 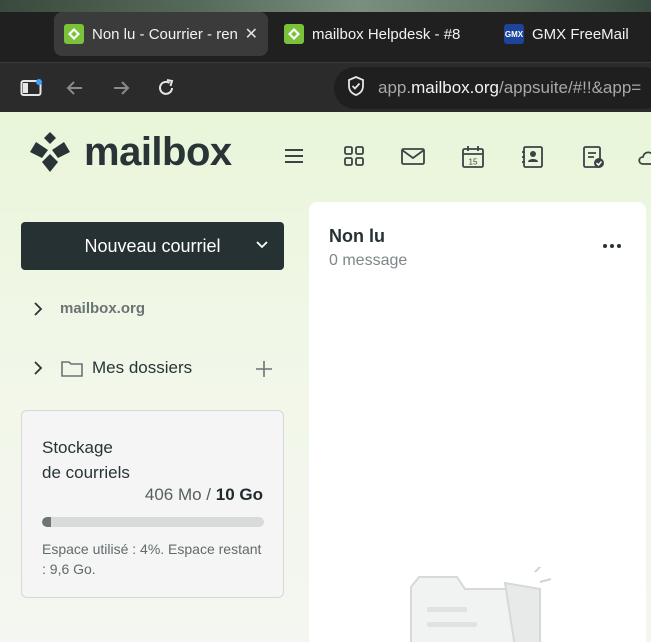 What do you see at coordinates (75, 88) in the screenshot?
I see `back-icon` at bounding box center [75, 88].